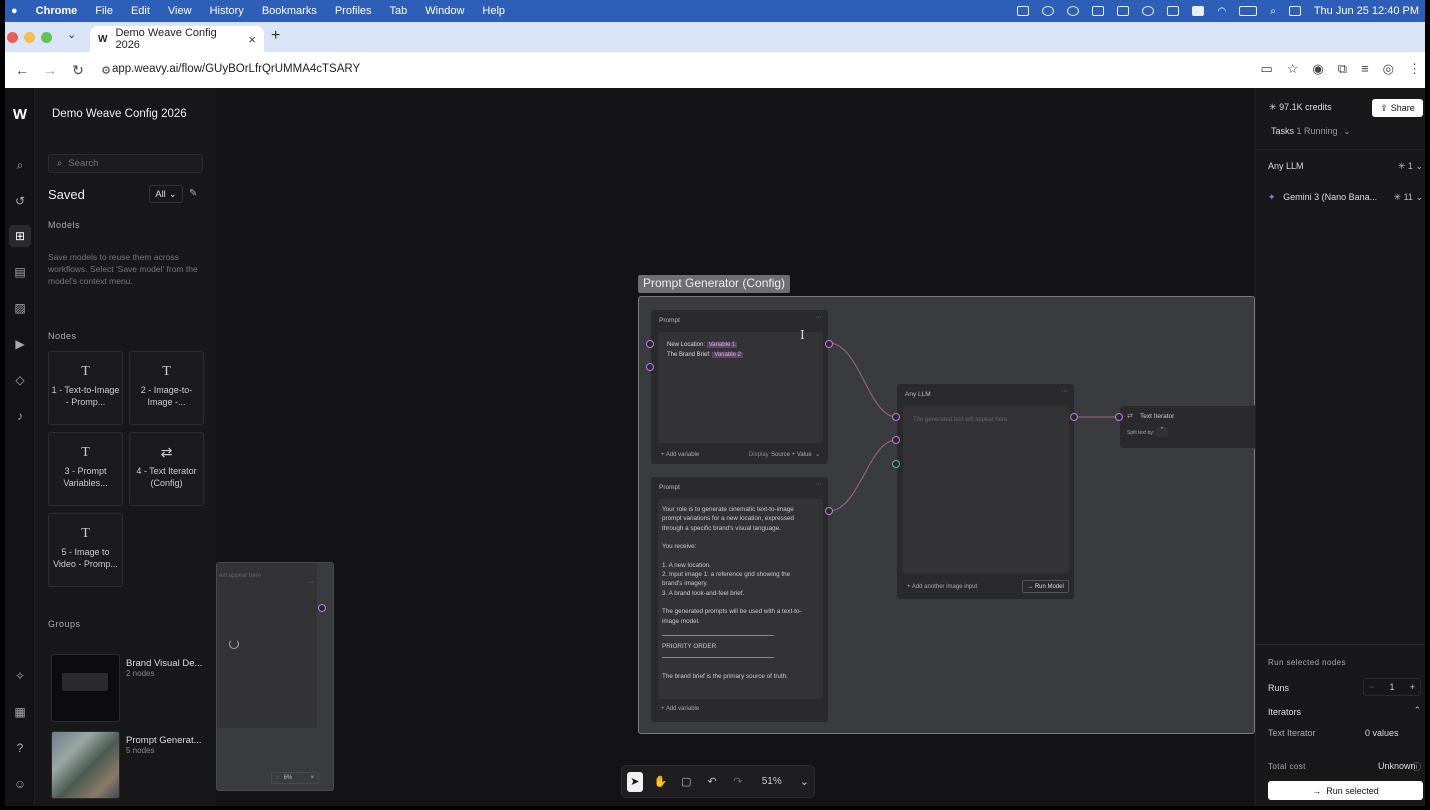  What do you see at coordinates (119, 114) in the screenshot?
I see `project-title: Demo Weave Config 2026` at bounding box center [119, 114].